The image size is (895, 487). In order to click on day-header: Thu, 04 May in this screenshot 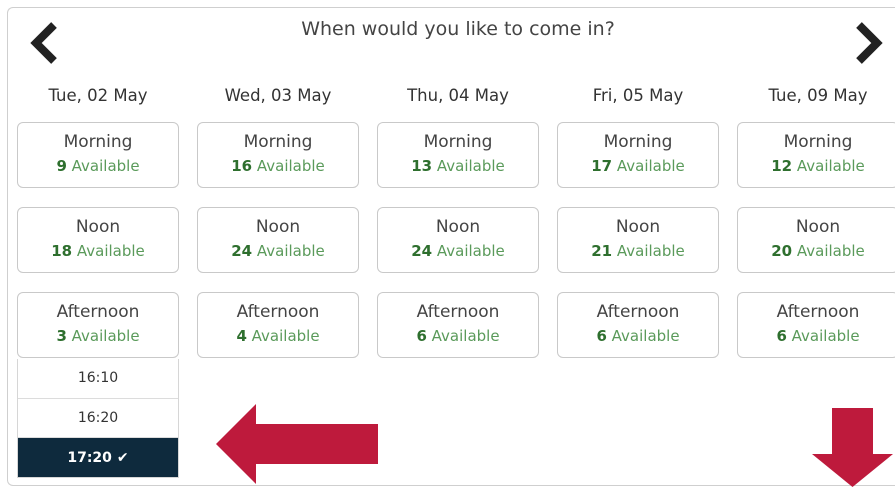, I will do `click(458, 95)`.